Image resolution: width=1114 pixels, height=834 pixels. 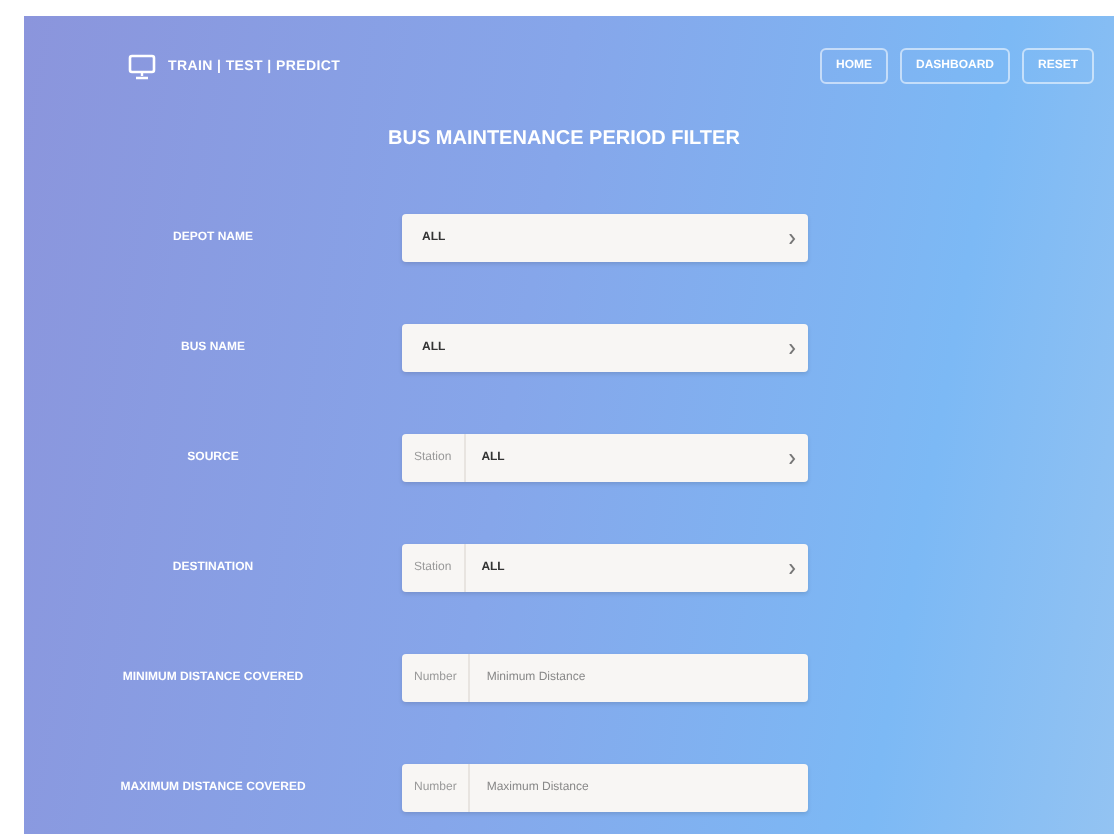 I want to click on monitor-icon, so click(x=142, y=66).